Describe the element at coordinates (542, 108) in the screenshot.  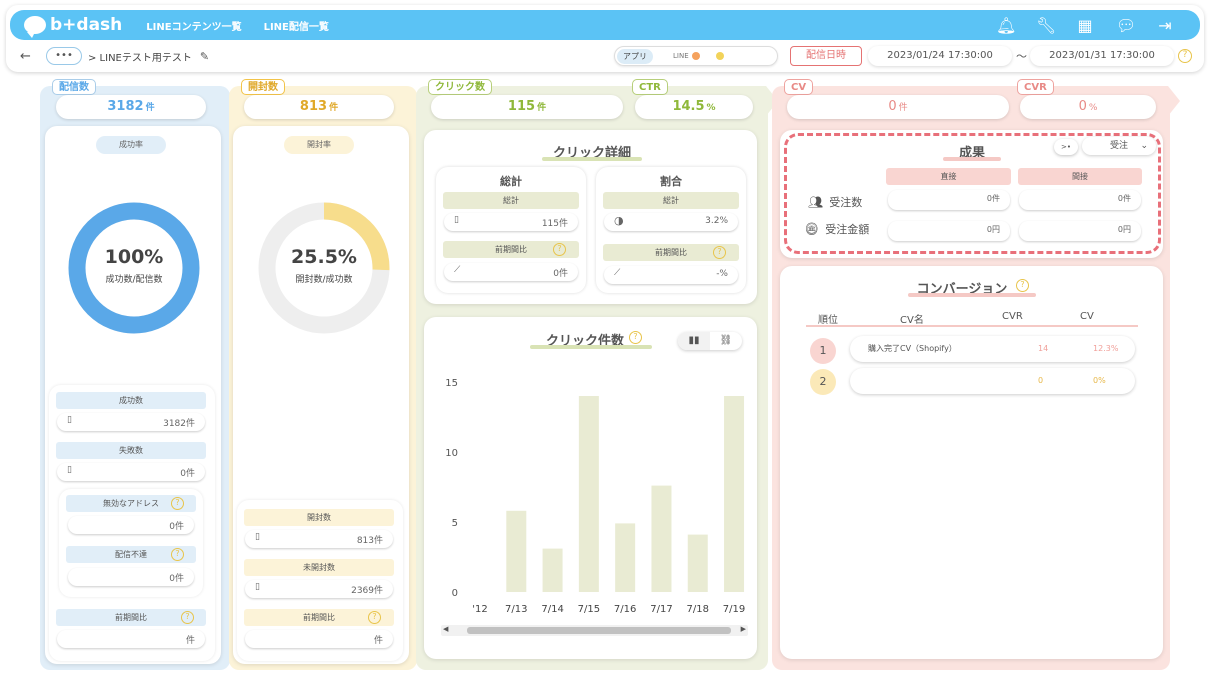
I see `click-count-unit: 件` at that location.